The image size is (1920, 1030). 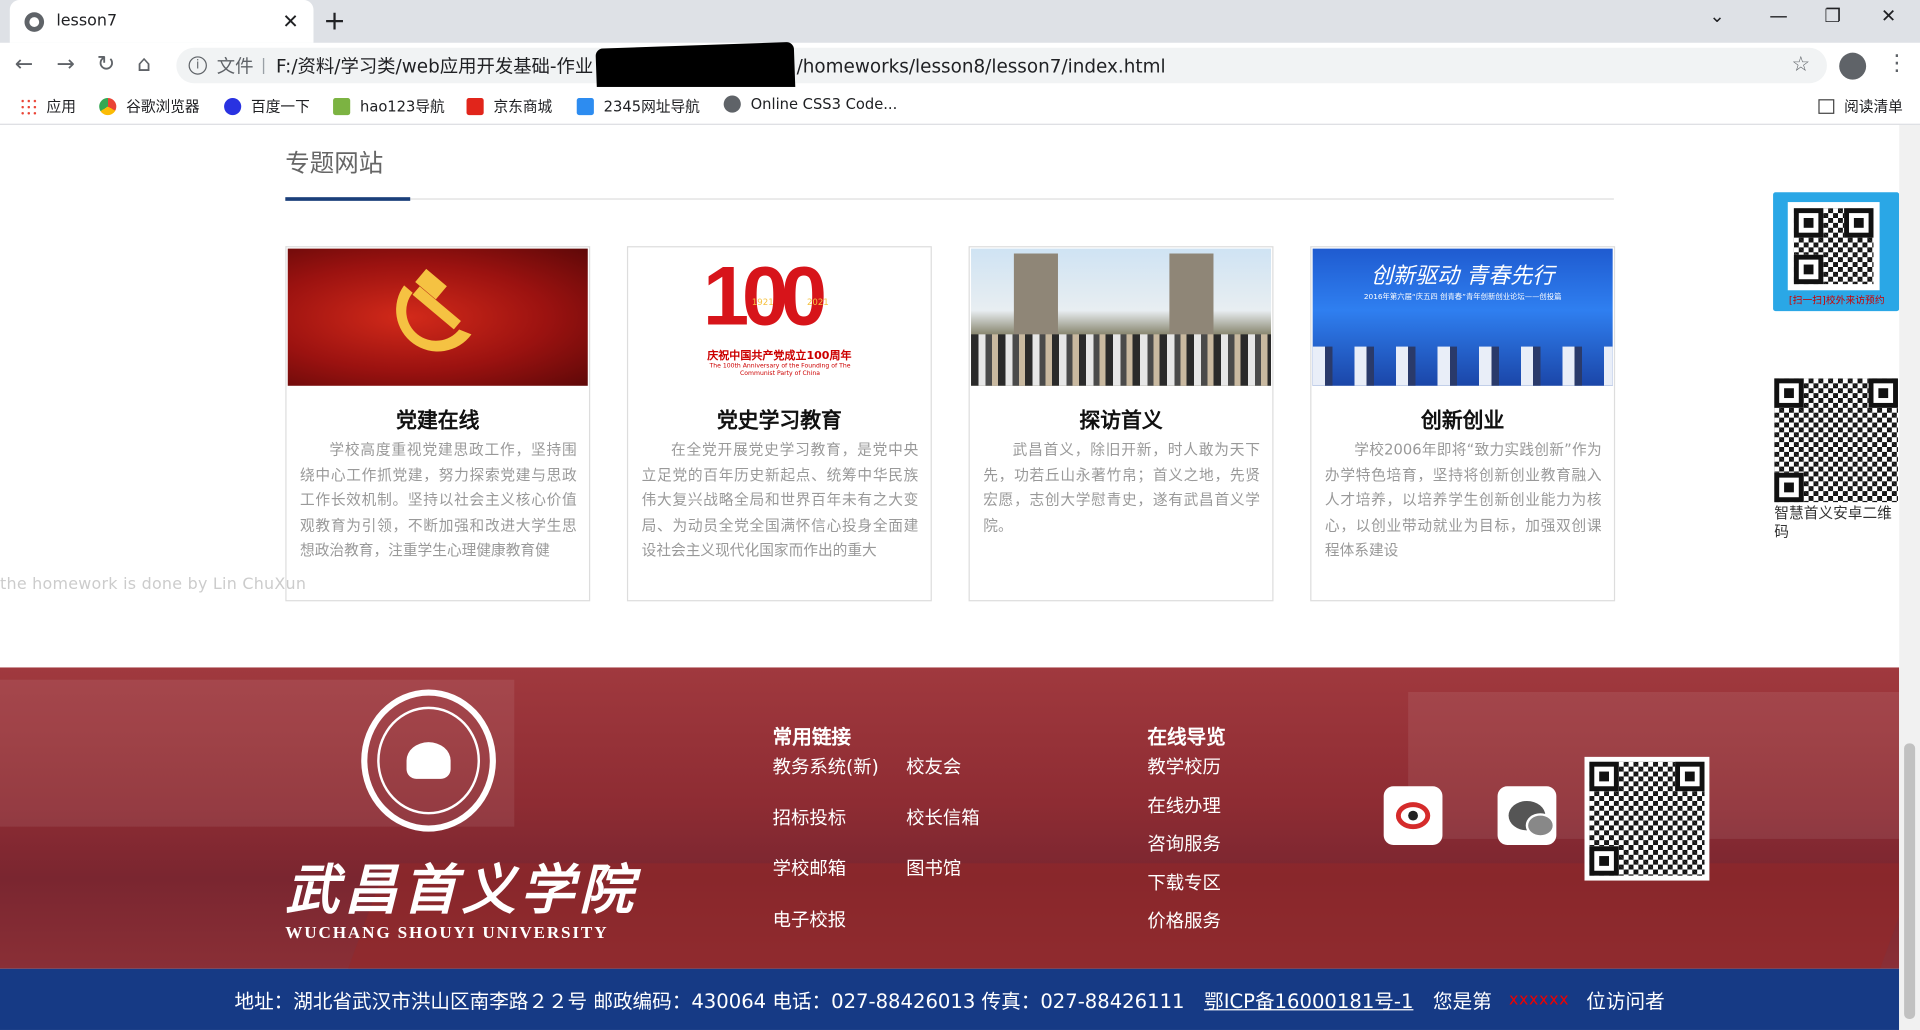 What do you see at coordinates (1183, 766) in the screenshot?
I see `nav-calendar: 教学校历` at bounding box center [1183, 766].